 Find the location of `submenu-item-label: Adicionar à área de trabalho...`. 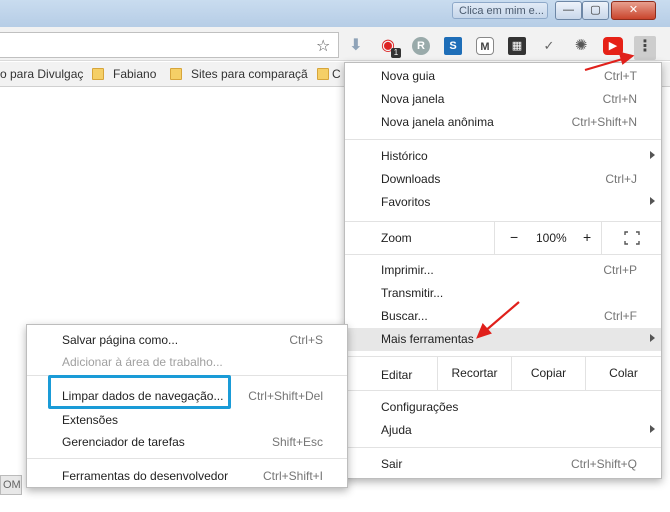

submenu-item-label: Adicionar à área de trabalho... is located at coordinates (142, 362).